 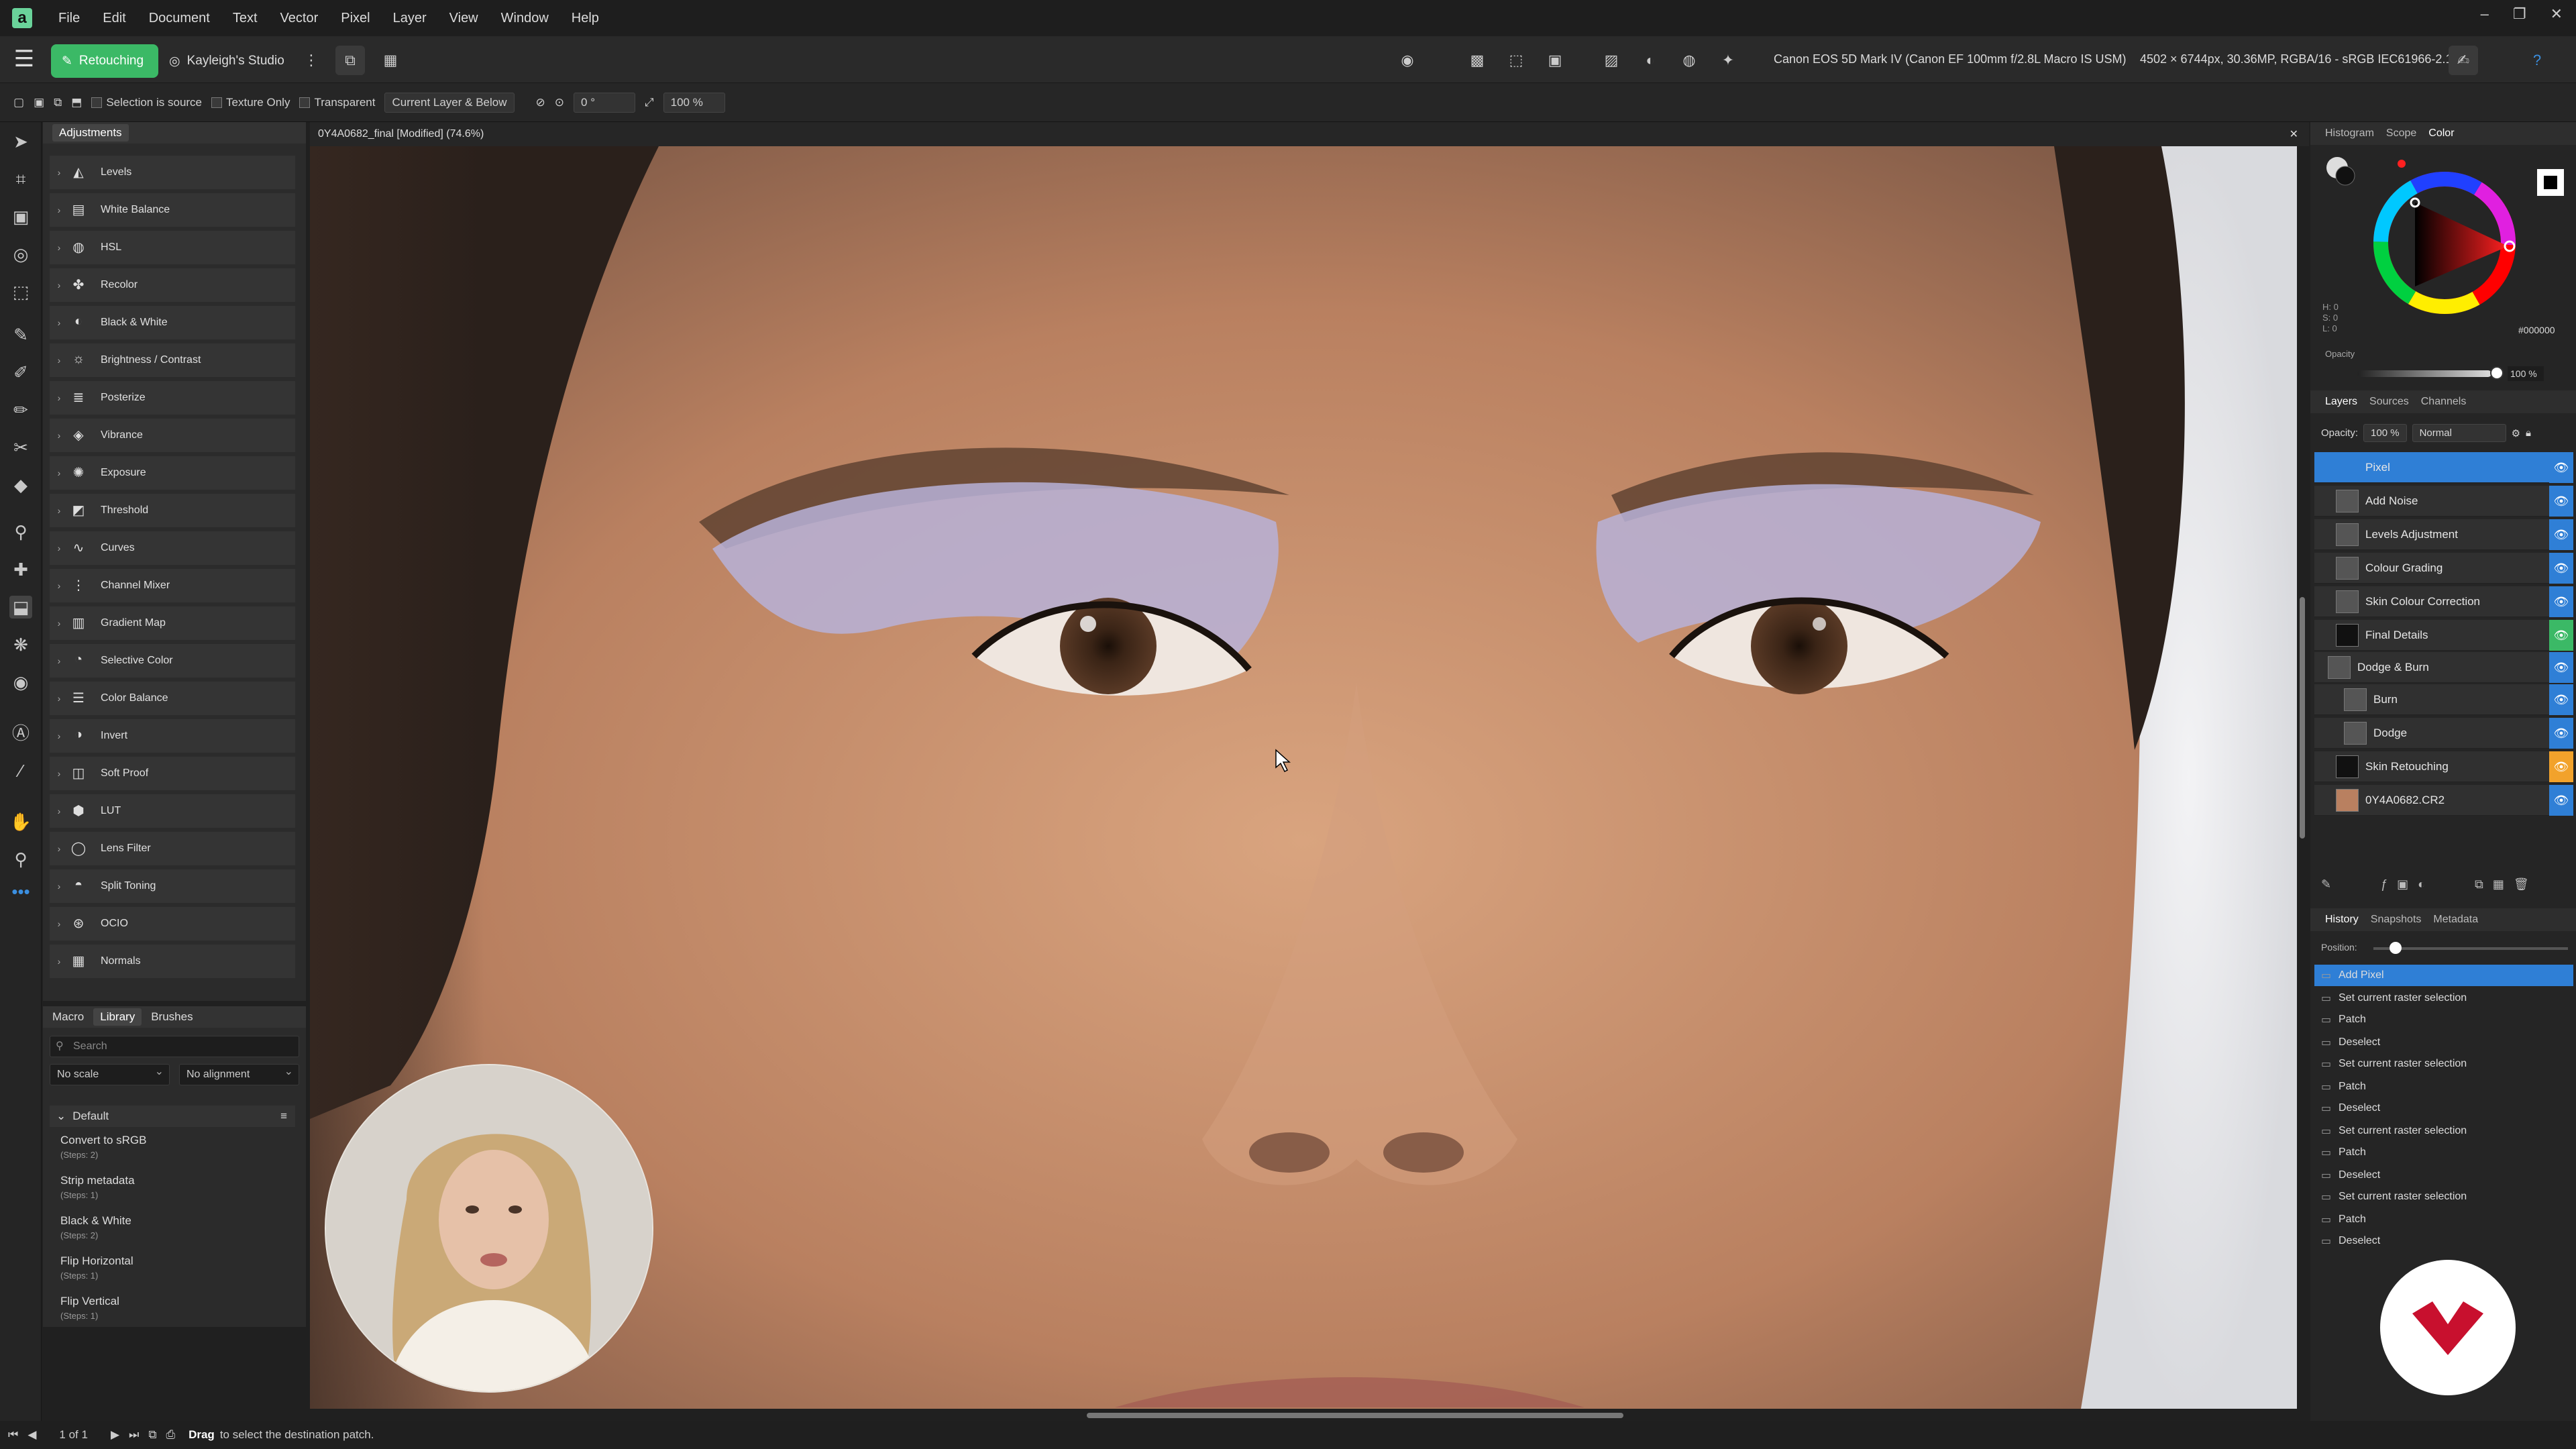 I want to click on layer-row-levels: Levels Adjustment 👁︎, so click(x=2443, y=534).